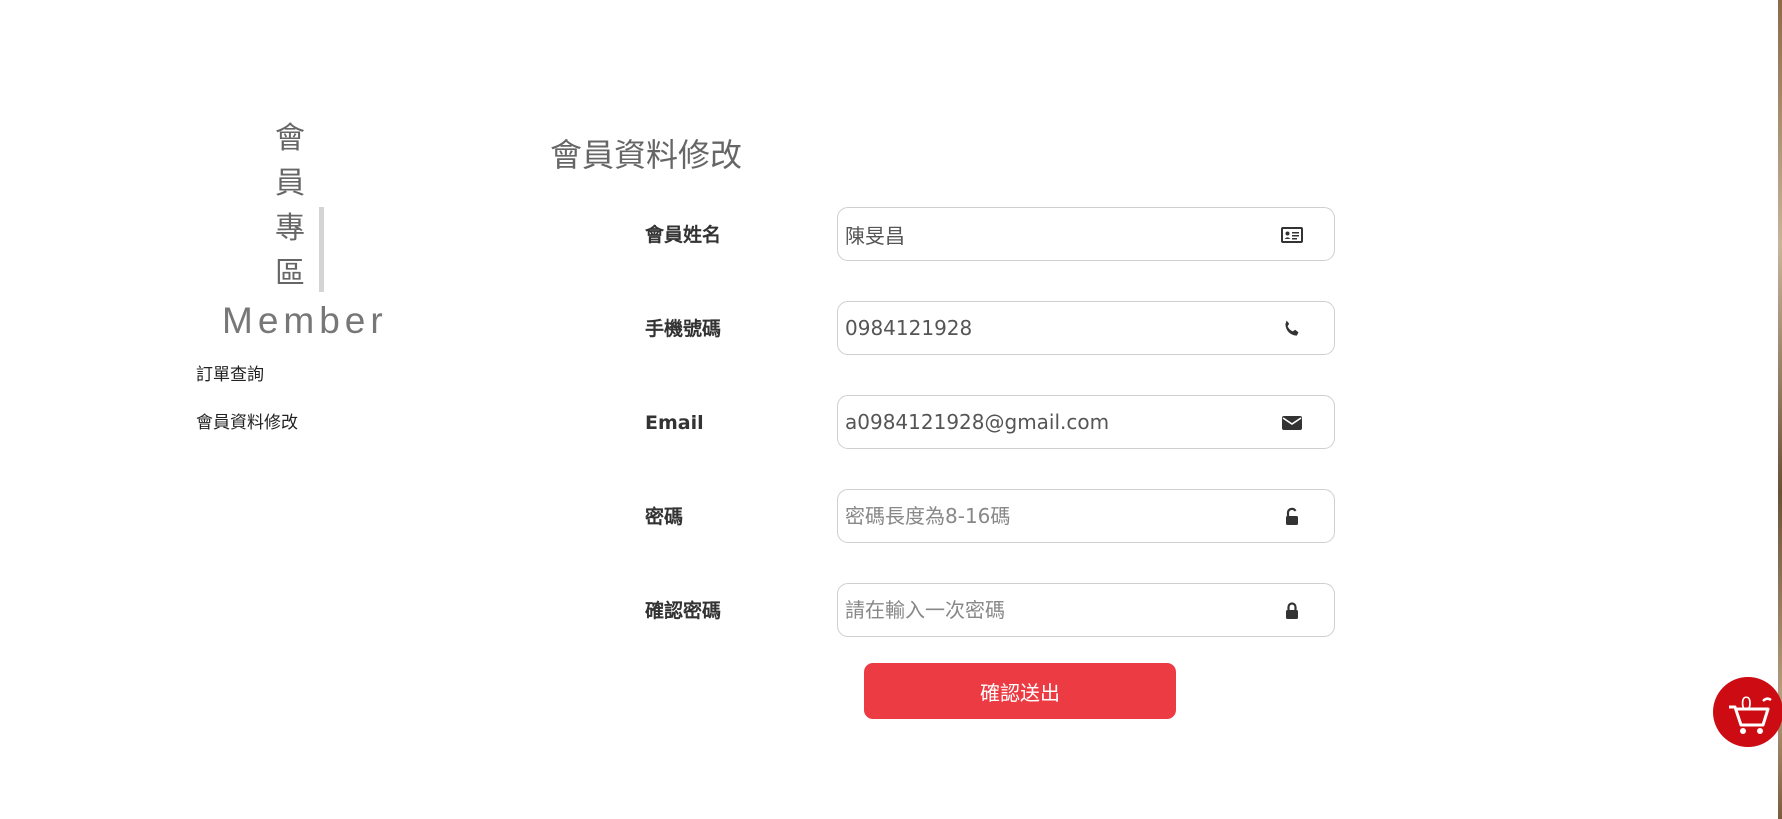  Describe the element at coordinates (683, 611) in the screenshot. I see `confirm-password-label: 確認密碼` at that location.